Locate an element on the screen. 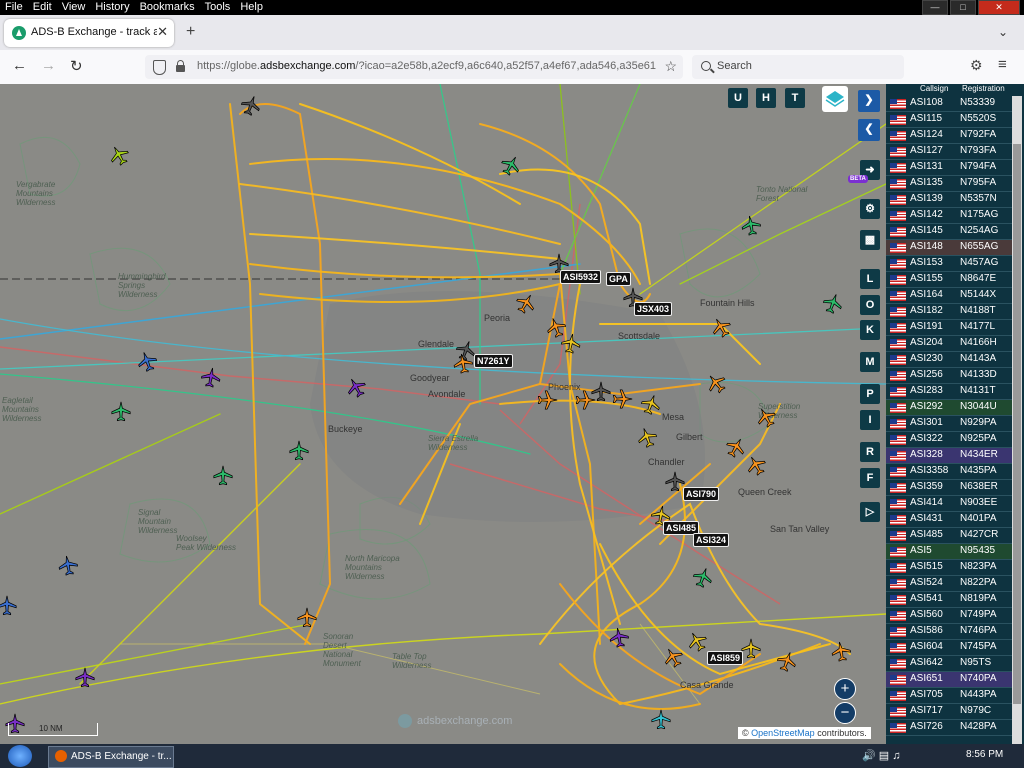 This screenshot has width=1024, height=768. aircraft-row: ASI204 N4166H is located at coordinates (949, 344).